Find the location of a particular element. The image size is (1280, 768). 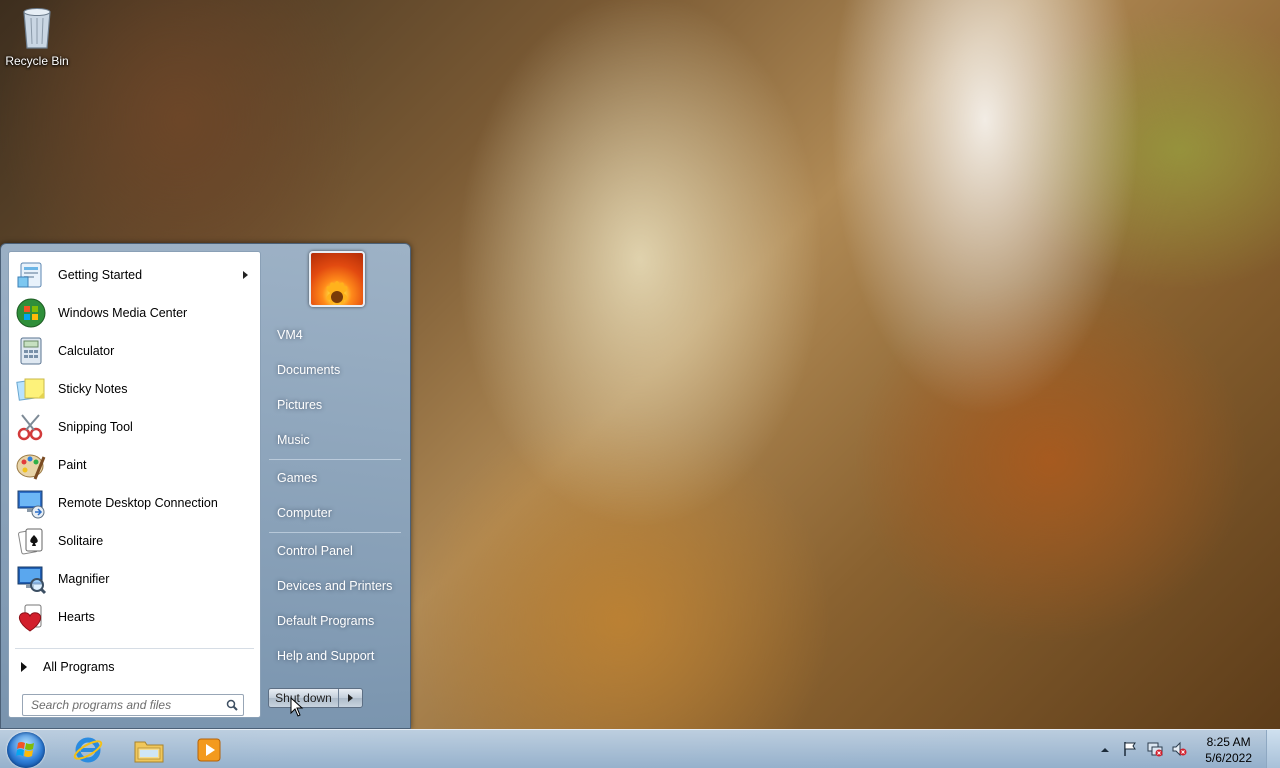

mouse-cursor-icon is located at coordinates (297, 707).